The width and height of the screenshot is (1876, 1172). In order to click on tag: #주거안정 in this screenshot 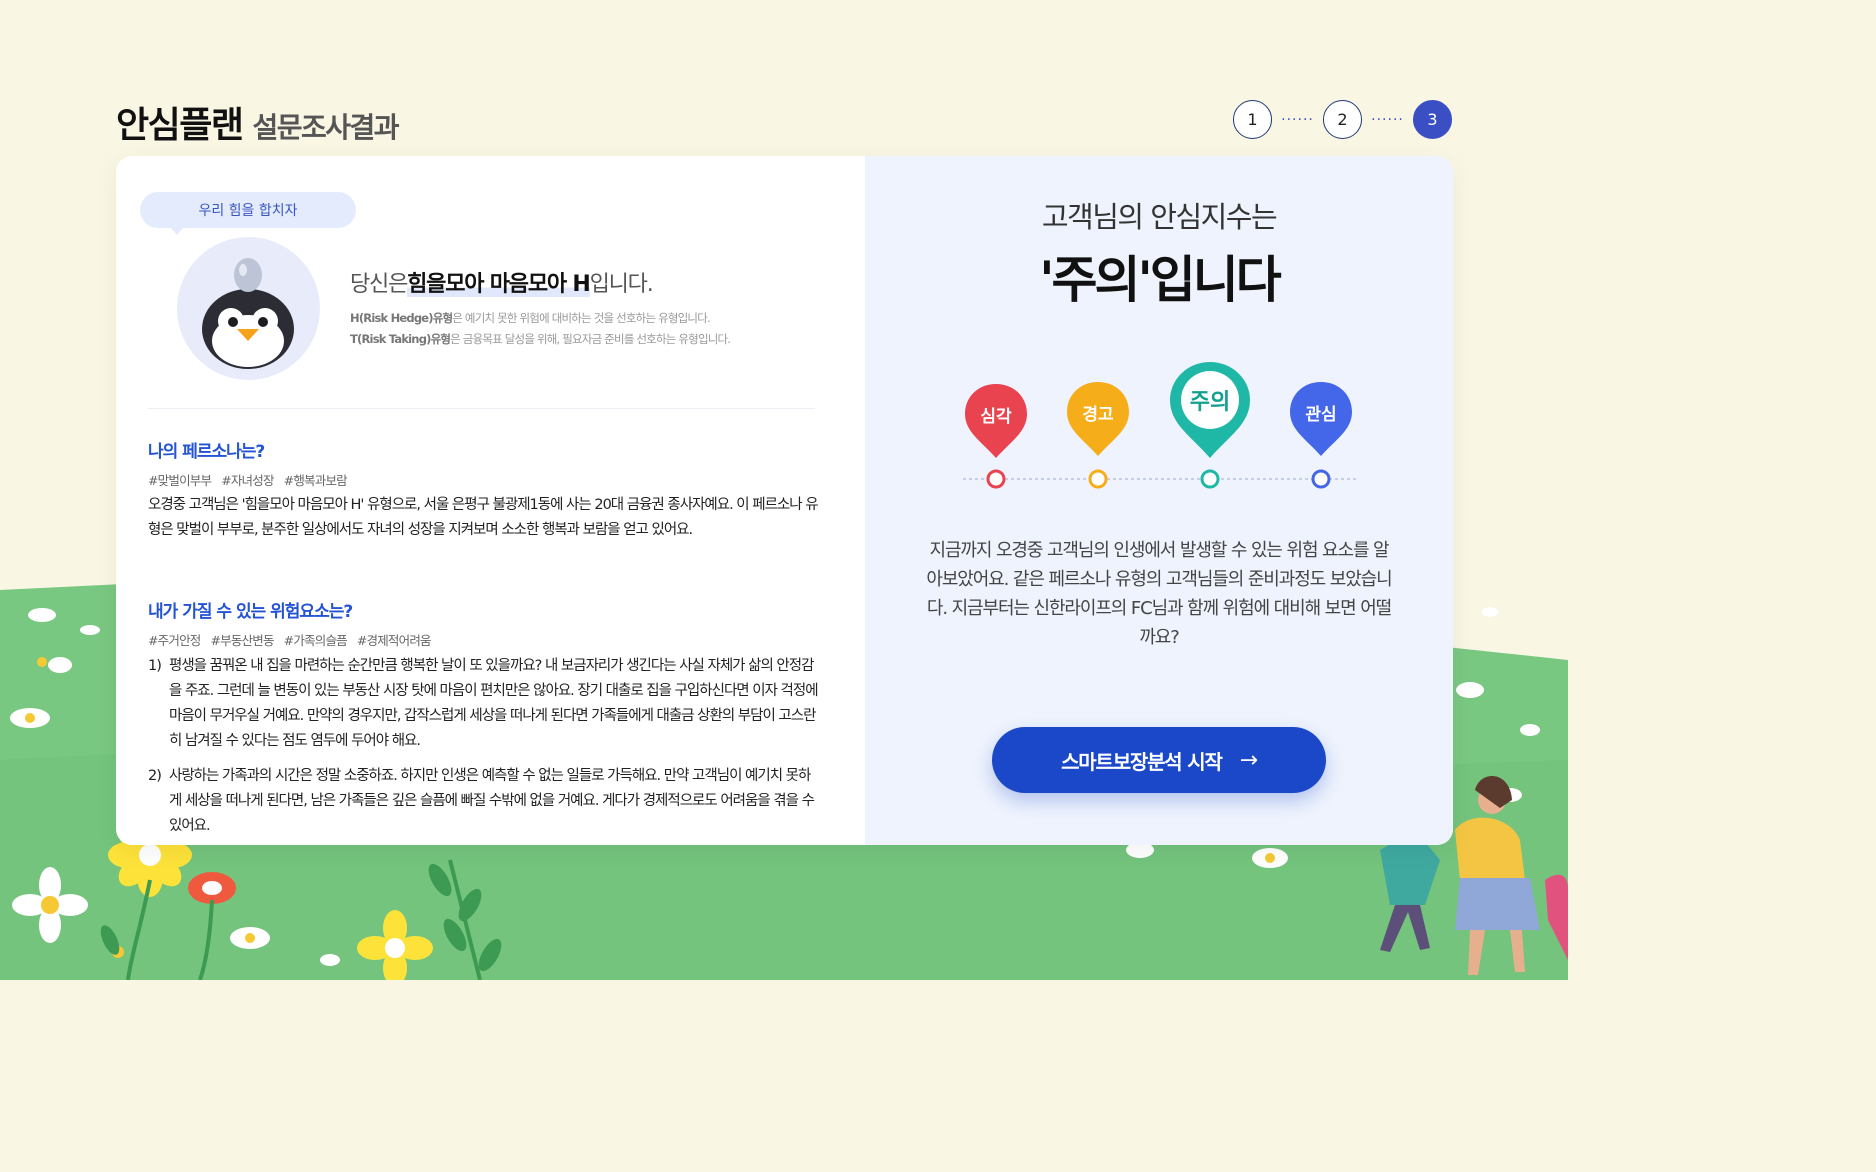, I will do `click(174, 640)`.